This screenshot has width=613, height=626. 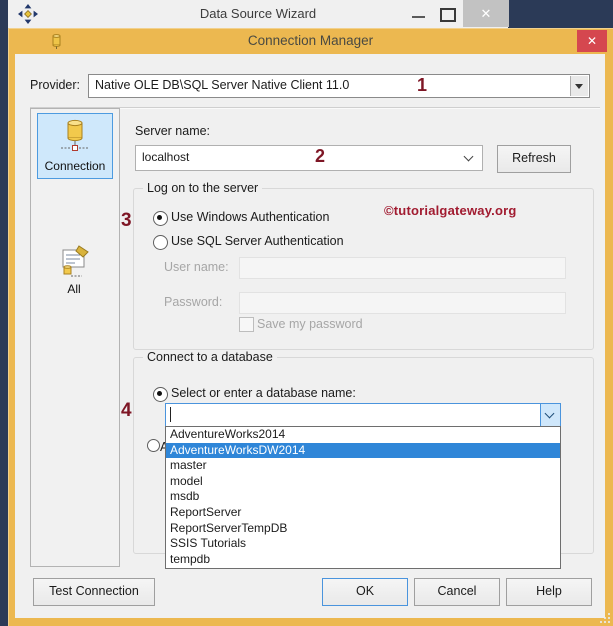 What do you see at coordinates (363, 415) in the screenshot?
I see `database-name-combobox` at bounding box center [363, 415].